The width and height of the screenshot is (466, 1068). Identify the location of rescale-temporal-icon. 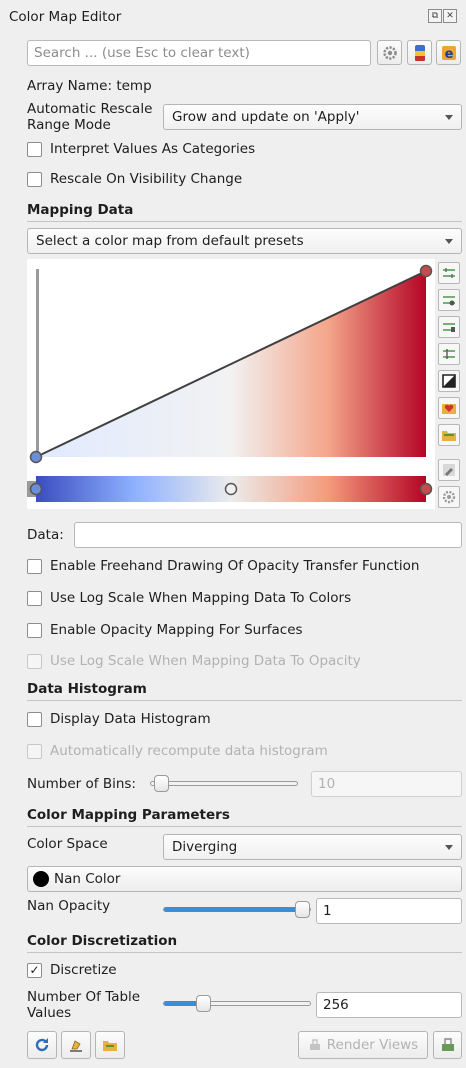
(449, 327).